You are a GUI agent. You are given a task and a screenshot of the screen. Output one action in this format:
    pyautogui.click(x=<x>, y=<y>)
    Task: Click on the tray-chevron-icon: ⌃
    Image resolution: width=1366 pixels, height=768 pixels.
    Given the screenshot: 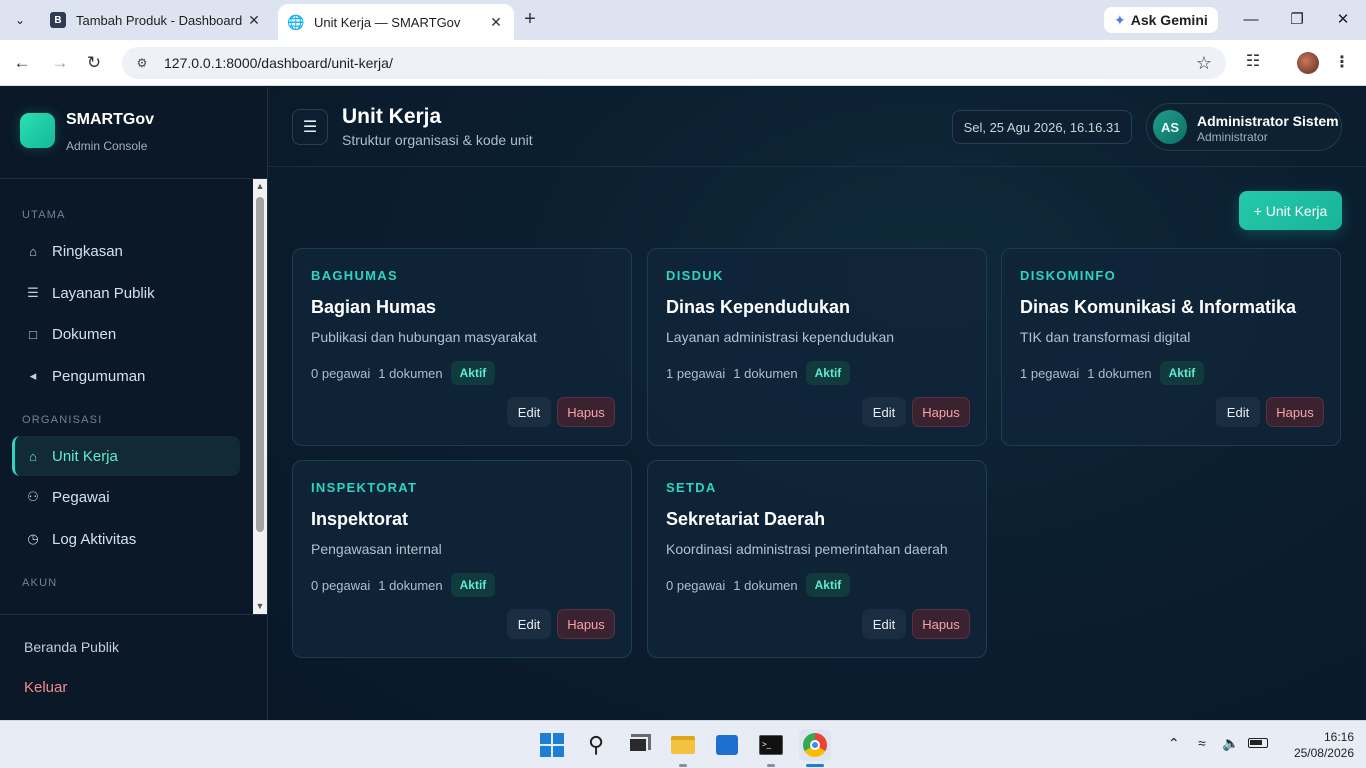 What is the action you would take?
    pyautogui.click(x=1174, y=743)
    